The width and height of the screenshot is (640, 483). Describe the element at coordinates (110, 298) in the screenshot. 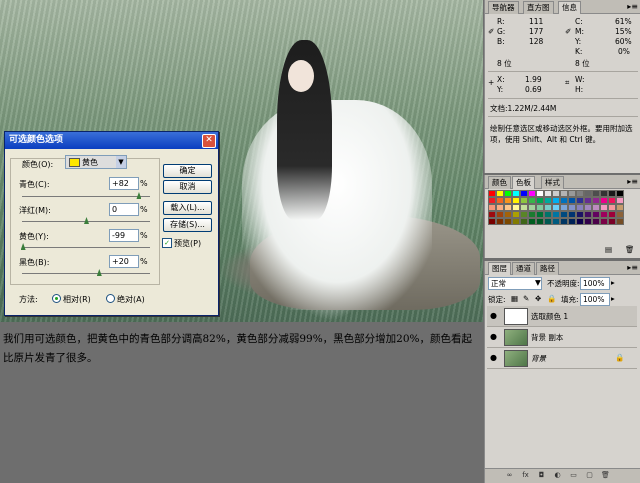

I see `absolute-radio` at that location.